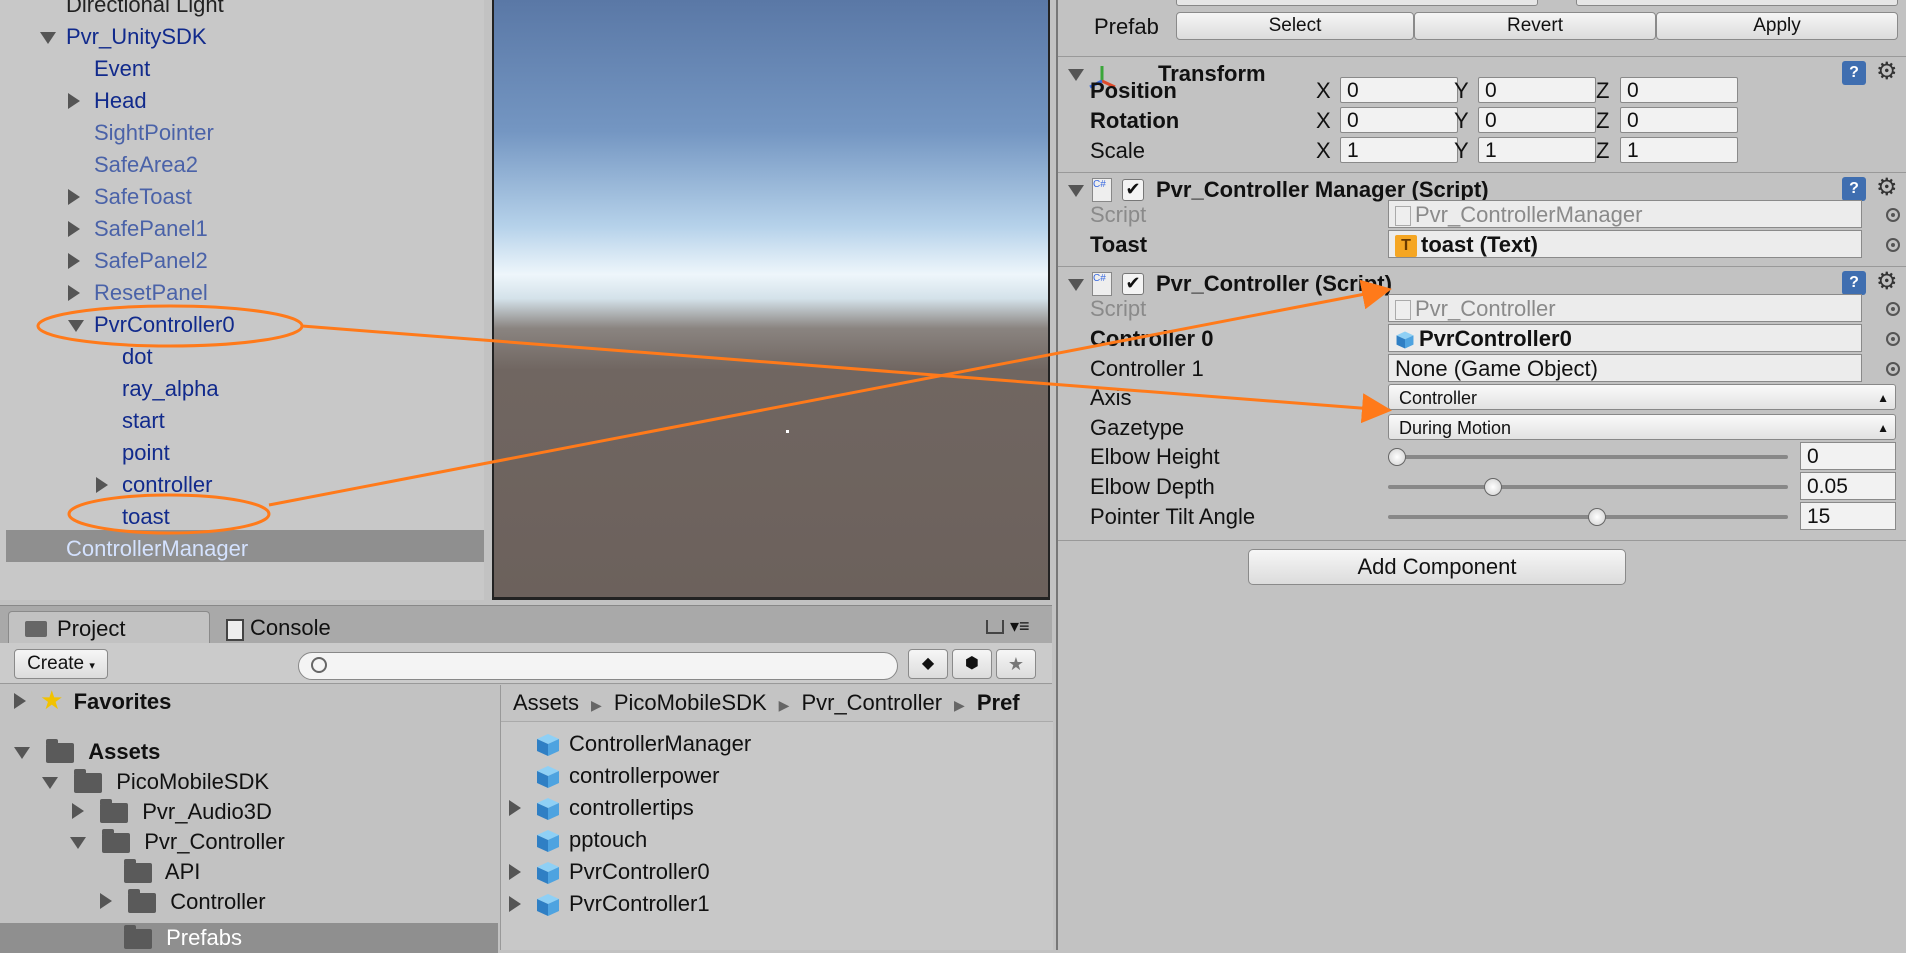 This screenshot has height=953, width=1906. I want to click on file-item: controllerpower, so click(627, 776).